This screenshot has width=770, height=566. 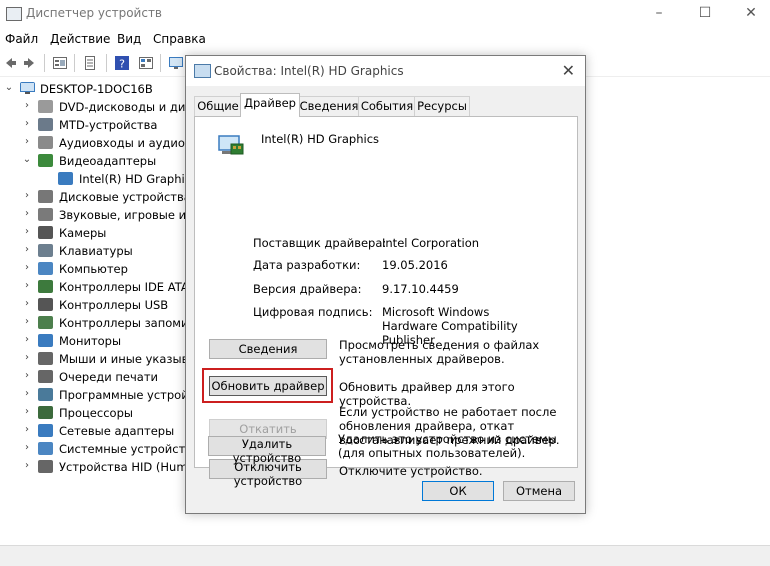 What do you see at coordinates (30, 63) in the screenshot?
I see `forward-arrow-icon` at bounding box center [30, 63].